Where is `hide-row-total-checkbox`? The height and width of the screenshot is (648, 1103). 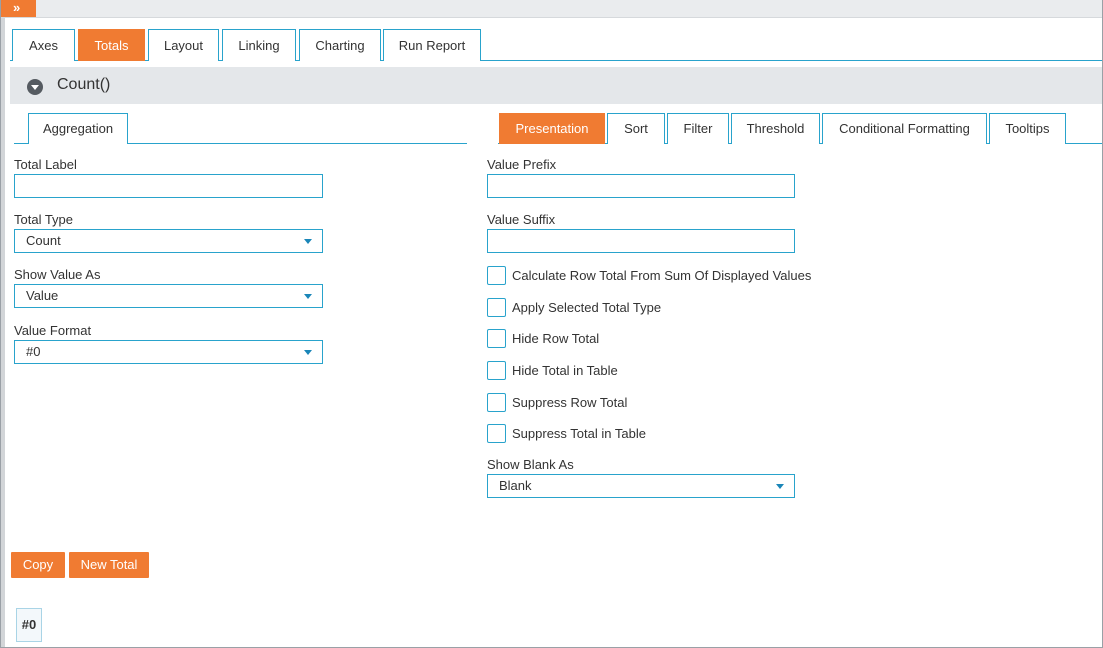 hide-row-total-checkbox is located at coordinates (496, 338).